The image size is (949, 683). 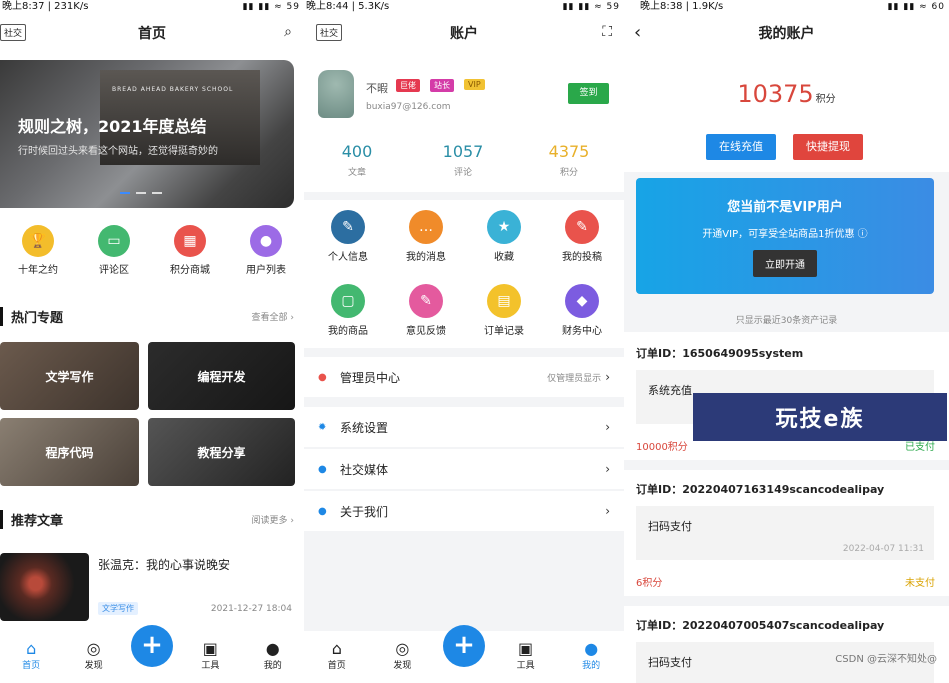 What do you see at coordinates (760, 489) in the screenshot?
I see `order-id: 订单ID：20220407163149scancodealipay` at bounding box center [760, 489].